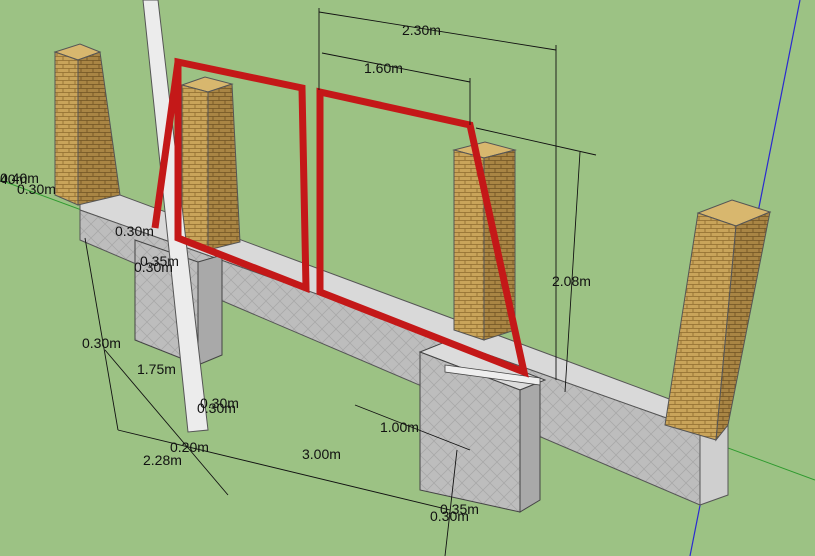  Describe the element at coordinates (101, 343) in the screenshot. I see `dim-left-small-a: 0.30m` at that location.